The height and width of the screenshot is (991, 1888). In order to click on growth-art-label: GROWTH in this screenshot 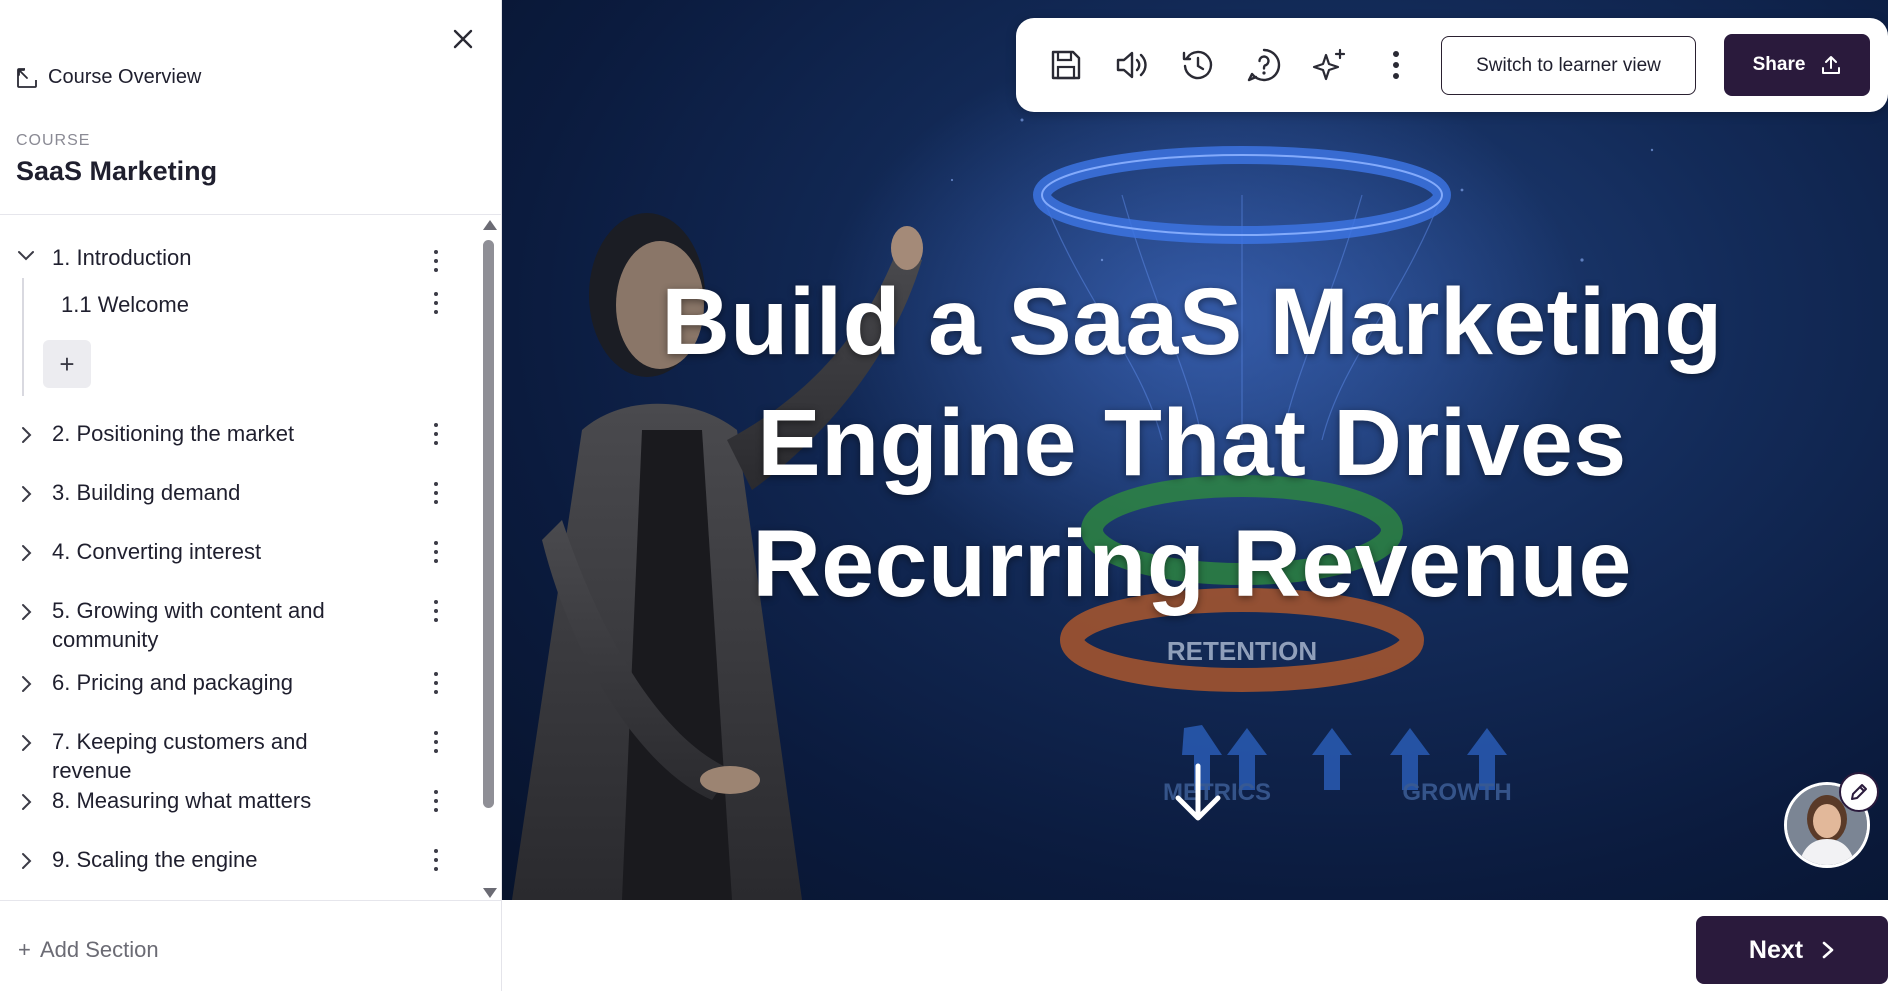, I will do `click(1456, 792)`.